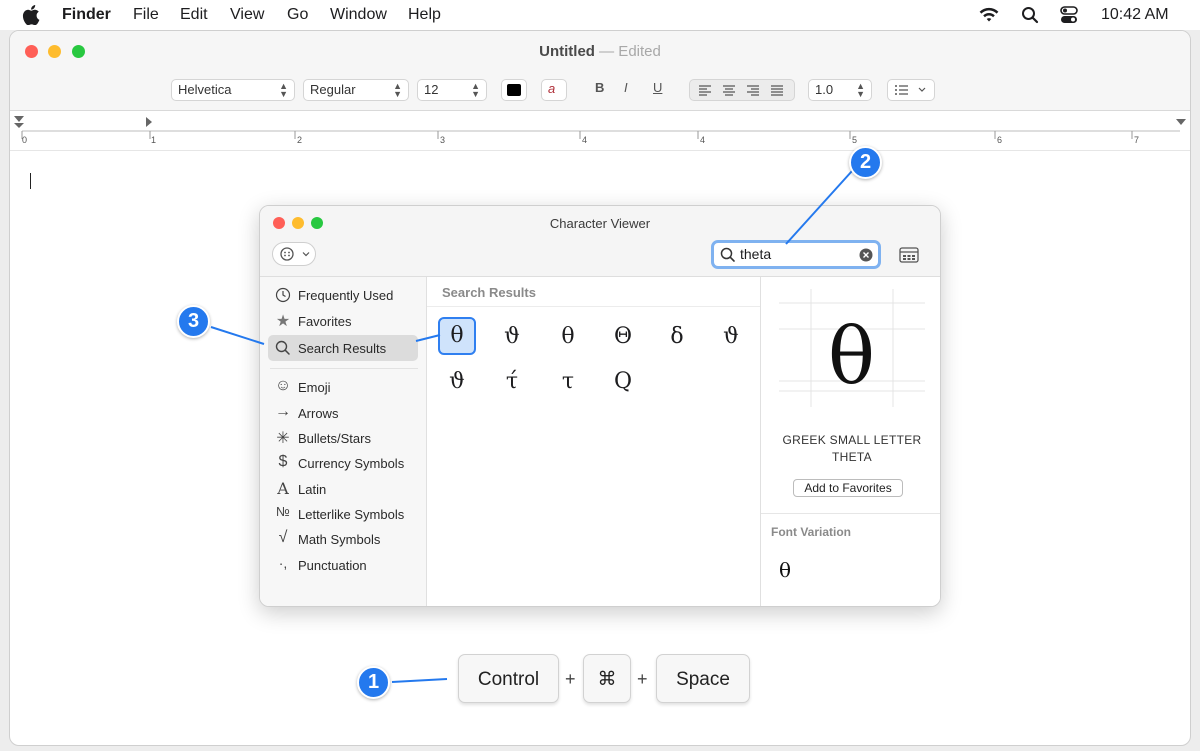 The width and height of the screenshot is (1200, 751). Describe the element at coordinates (343, 539) in the screenshot. I see `sidebar-item-math-symbols: √ Math Symbols` at that location.